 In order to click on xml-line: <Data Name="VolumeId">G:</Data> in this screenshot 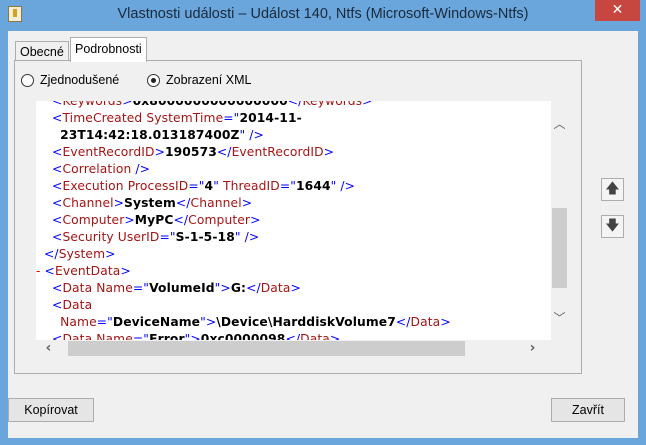, I will do `click(243, 288)`.